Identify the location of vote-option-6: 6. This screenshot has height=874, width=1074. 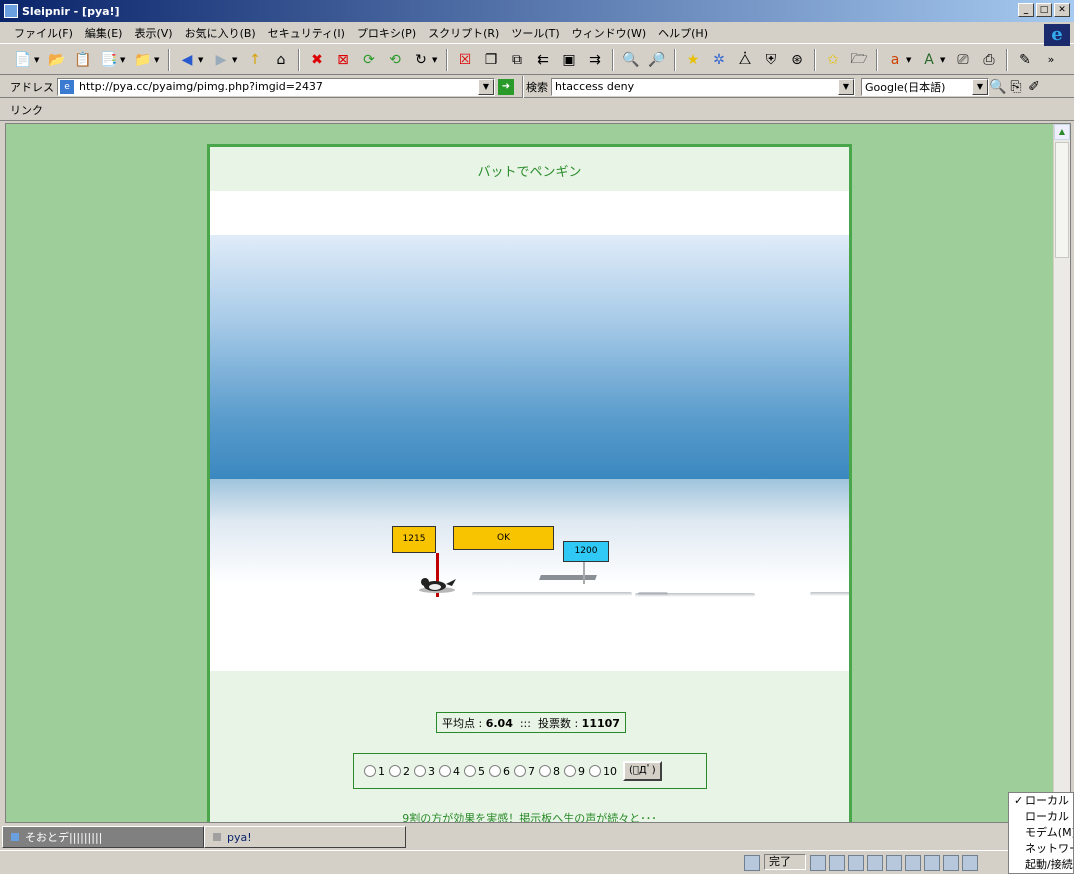
(499, 771).